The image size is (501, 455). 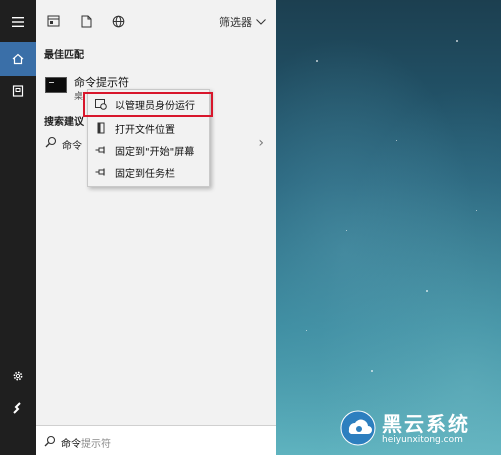 I want to click on documents-filter-button, so click(x=86, y=21).